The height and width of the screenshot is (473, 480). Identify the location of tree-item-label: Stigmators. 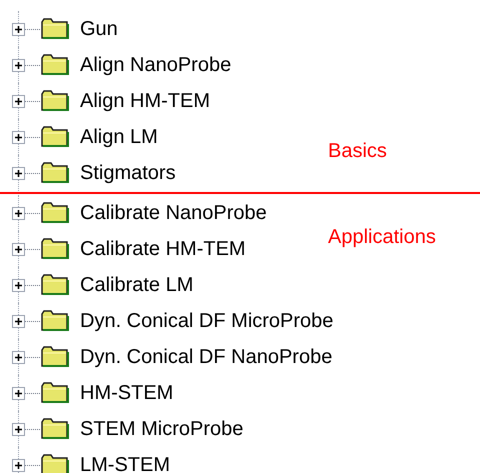
(128, 173).